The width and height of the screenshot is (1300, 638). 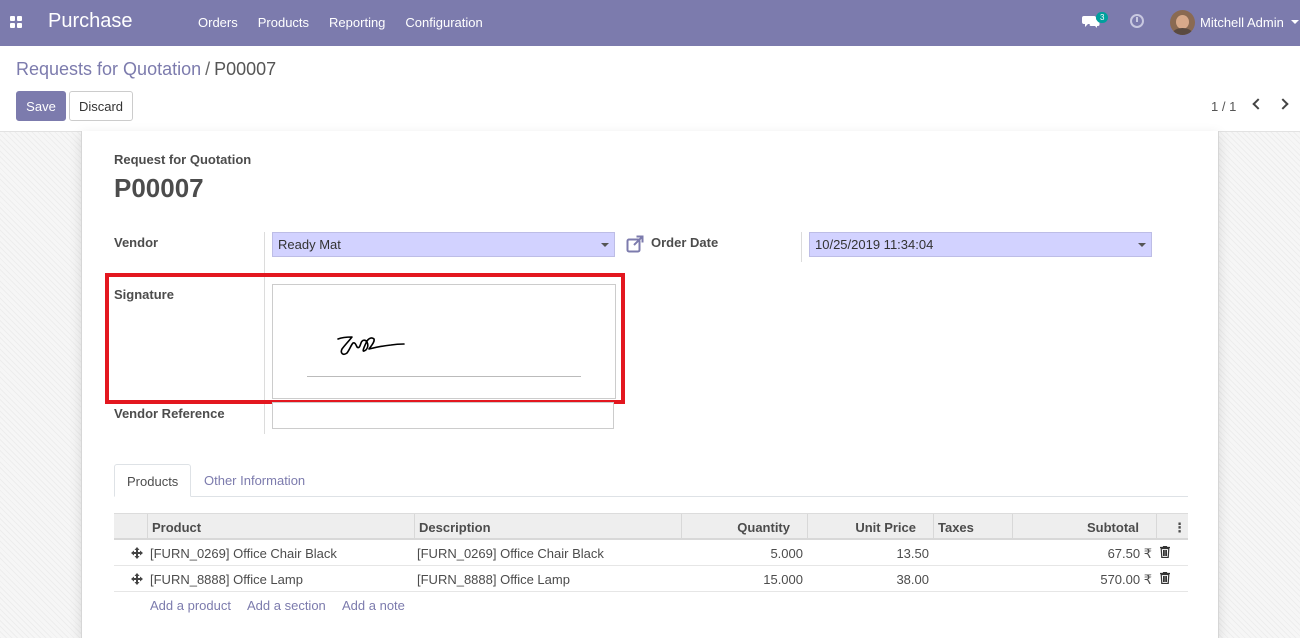 What do you see at coordinates (874, 244) in the screenshot?
I see `order-date-value: 10/25/2019 11:34:04` at bounding box center [874, 244].